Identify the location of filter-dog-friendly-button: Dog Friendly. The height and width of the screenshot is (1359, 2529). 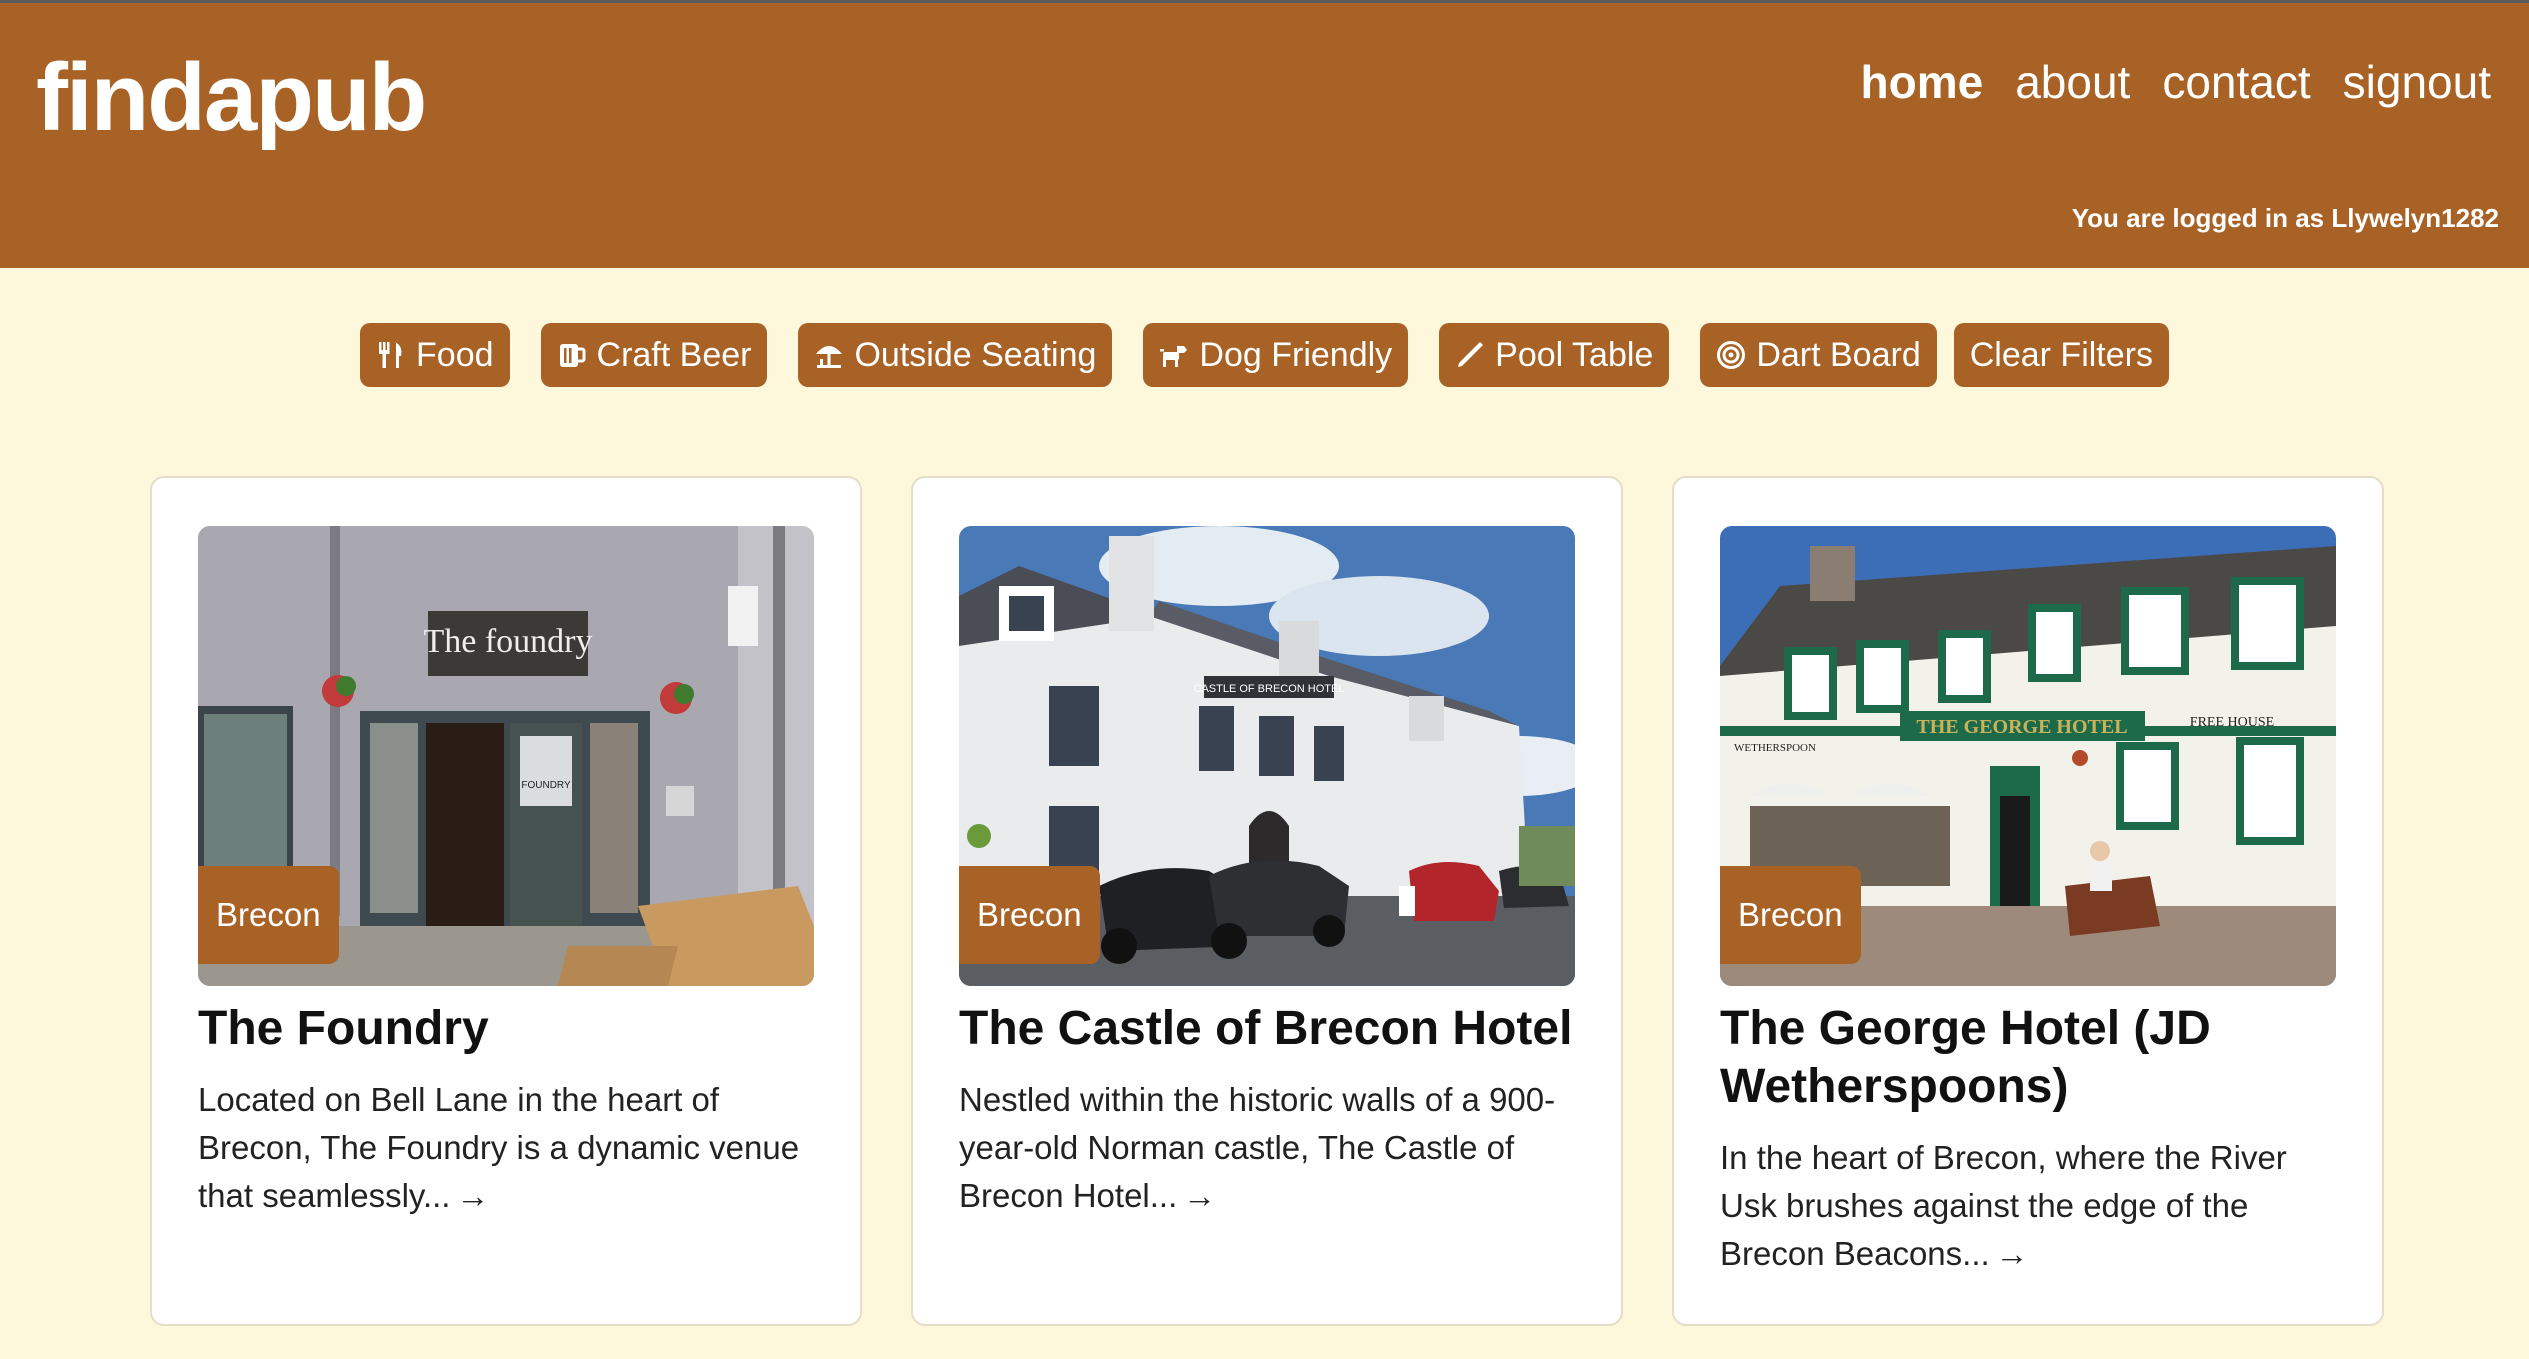
(1276, 355).